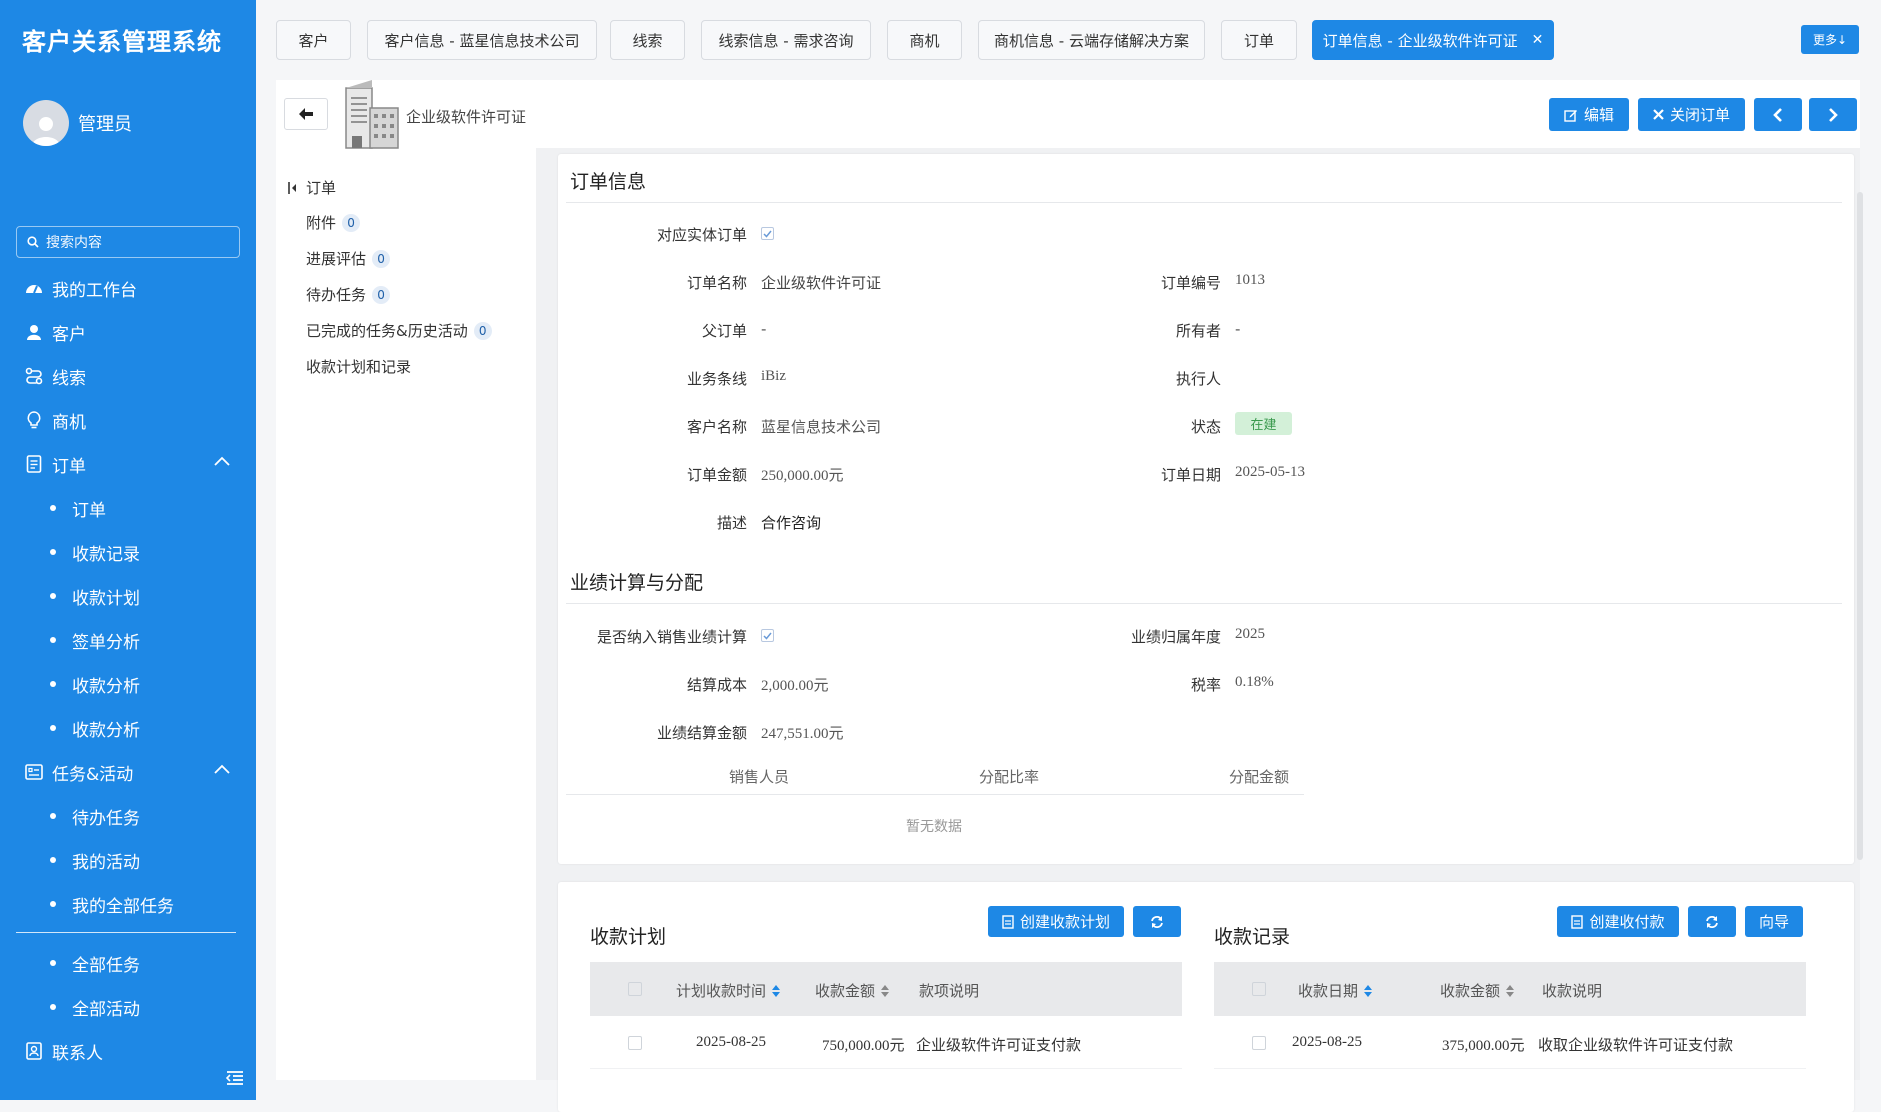 This screenshot has width=1881, height=1112. Describe the element at coordinates (1250, 280) in the screenshot. I see `order-number-value: 1013` at that location.